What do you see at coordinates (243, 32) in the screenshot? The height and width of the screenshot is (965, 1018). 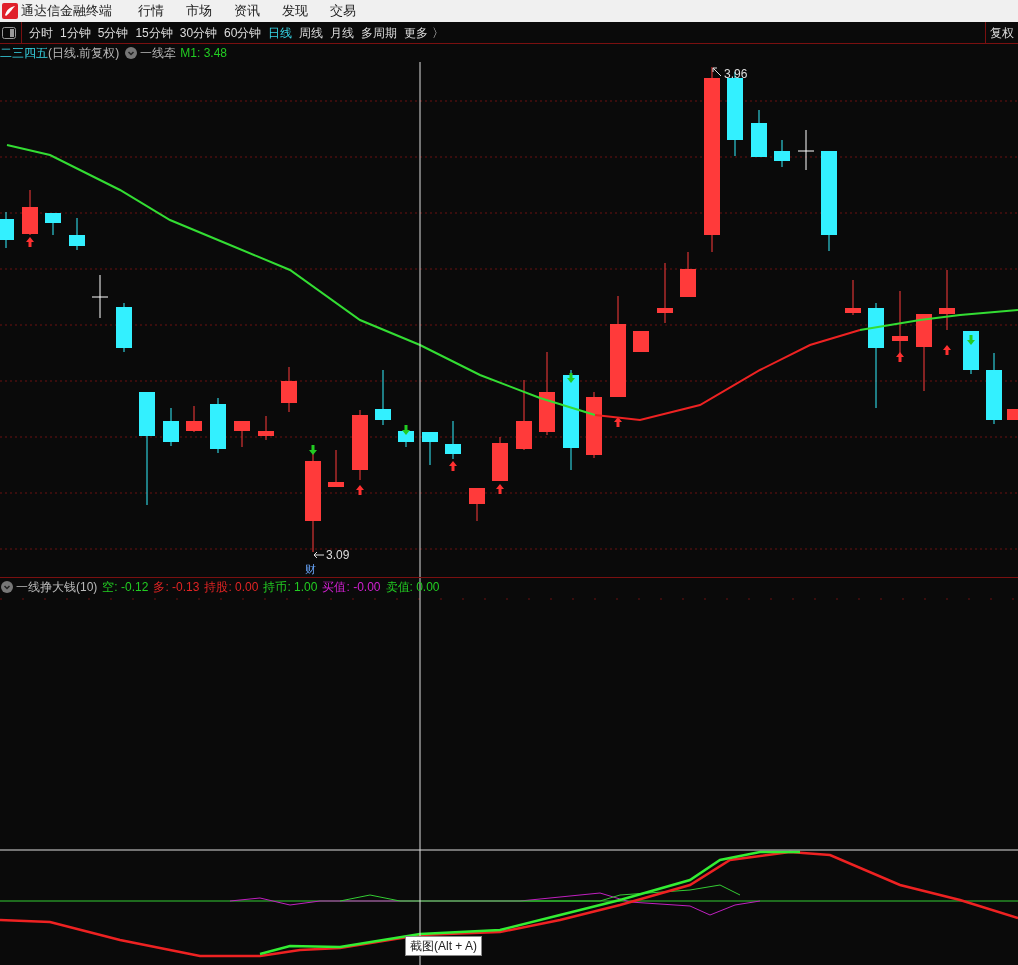 I see `period-tab: 60分钟` at bounding box center [243, 32].